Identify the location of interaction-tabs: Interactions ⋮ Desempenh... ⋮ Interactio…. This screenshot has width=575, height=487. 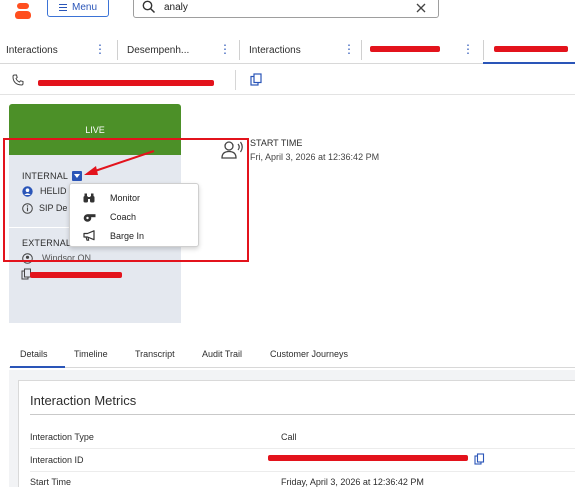
(287, 50).